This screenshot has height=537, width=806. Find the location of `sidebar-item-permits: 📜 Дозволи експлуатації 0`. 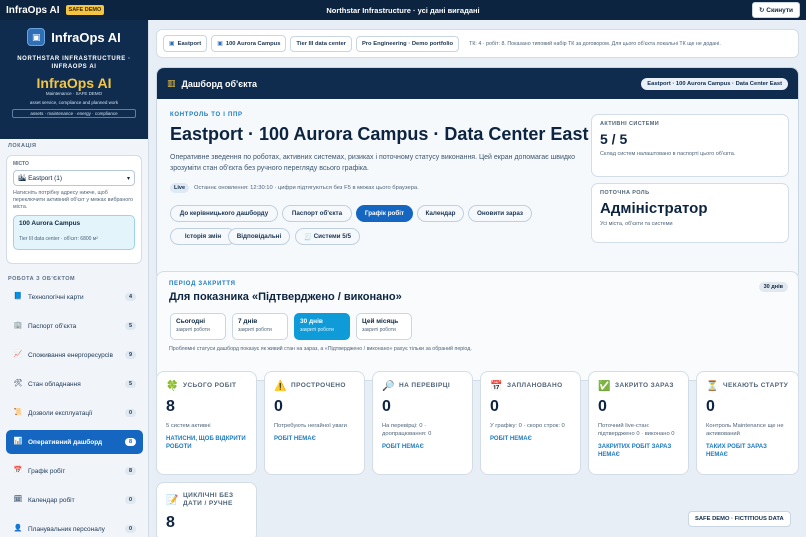

sidebar-item-permits: 📜 Дозволи експлуатації 0 is located at coordinates (74, 413).